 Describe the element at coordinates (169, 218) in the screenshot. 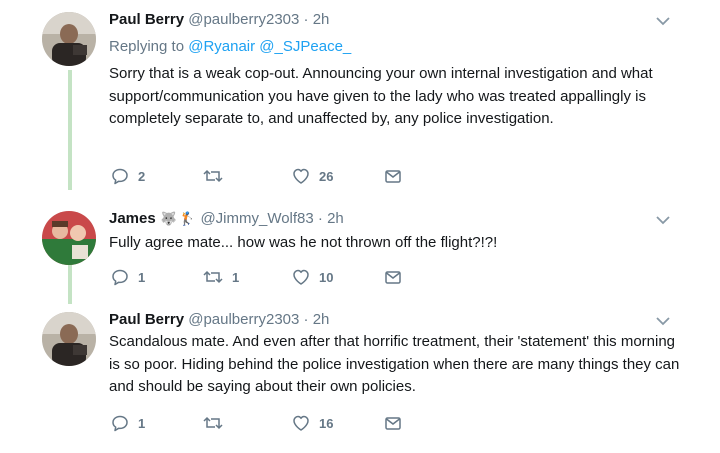

I see `wolf-face-emoji: 🐺` at that location.